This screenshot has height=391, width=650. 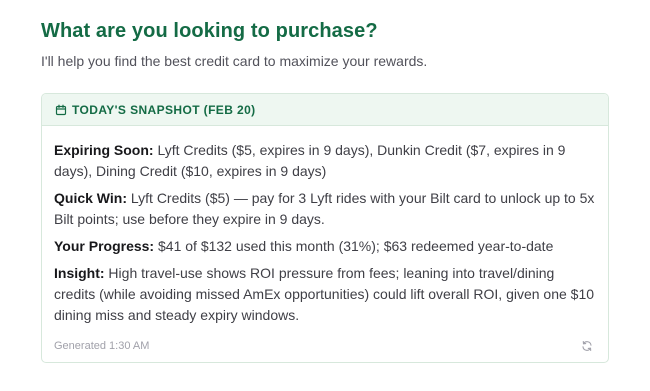 I want to click on snapshot-item-label: Your Progress:, so click(x=104, y=246).